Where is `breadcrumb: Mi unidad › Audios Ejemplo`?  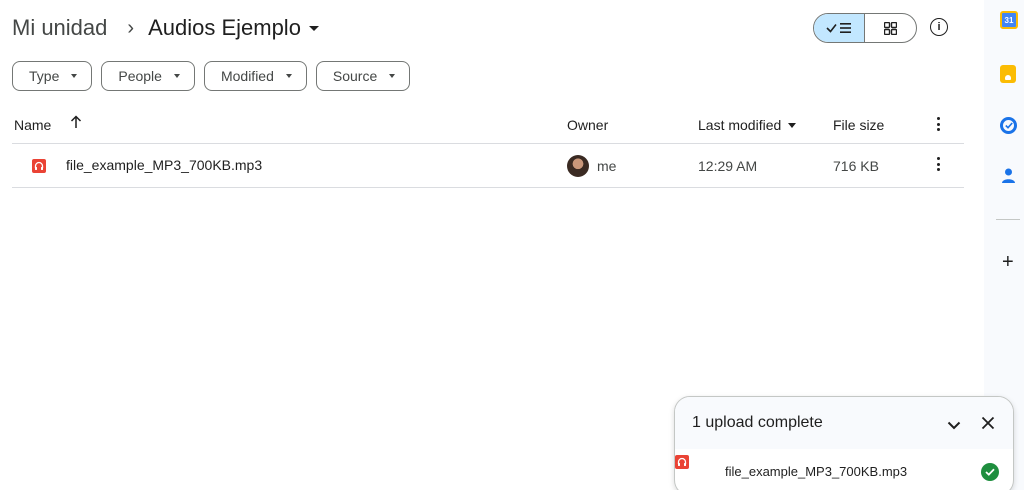
breadcrumb: Mi unidad › Audios Ejemplo is located at coordinates (165, 28).